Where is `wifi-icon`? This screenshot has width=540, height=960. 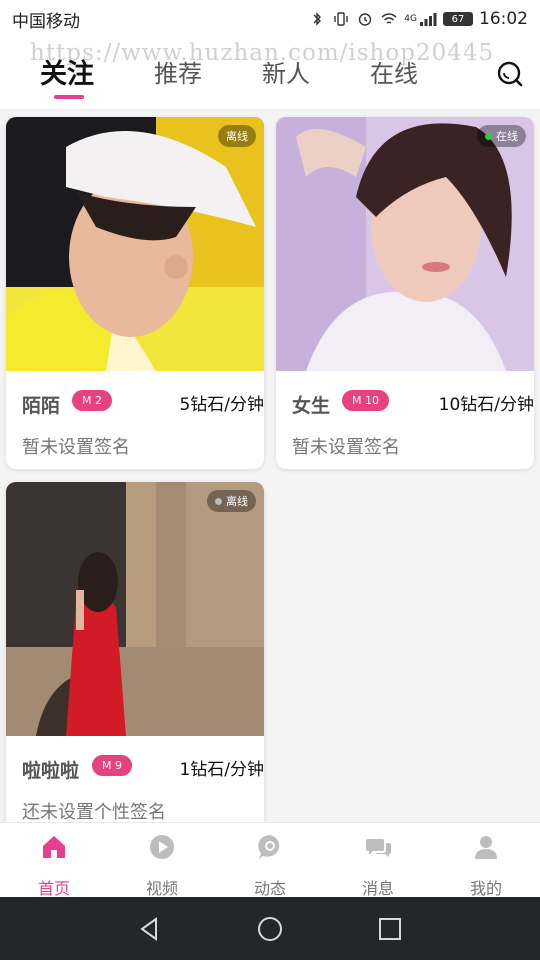 wifi-icon is located at coordinates (389, 18).